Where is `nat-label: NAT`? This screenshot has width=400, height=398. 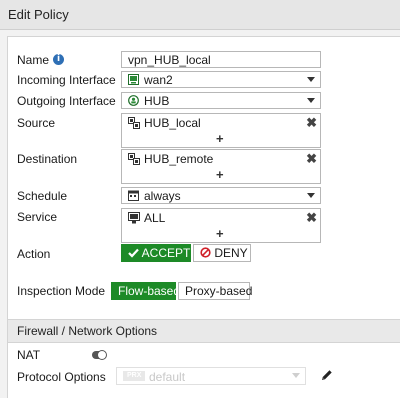
nat-label: NAT is located at coordinates (29, 355).